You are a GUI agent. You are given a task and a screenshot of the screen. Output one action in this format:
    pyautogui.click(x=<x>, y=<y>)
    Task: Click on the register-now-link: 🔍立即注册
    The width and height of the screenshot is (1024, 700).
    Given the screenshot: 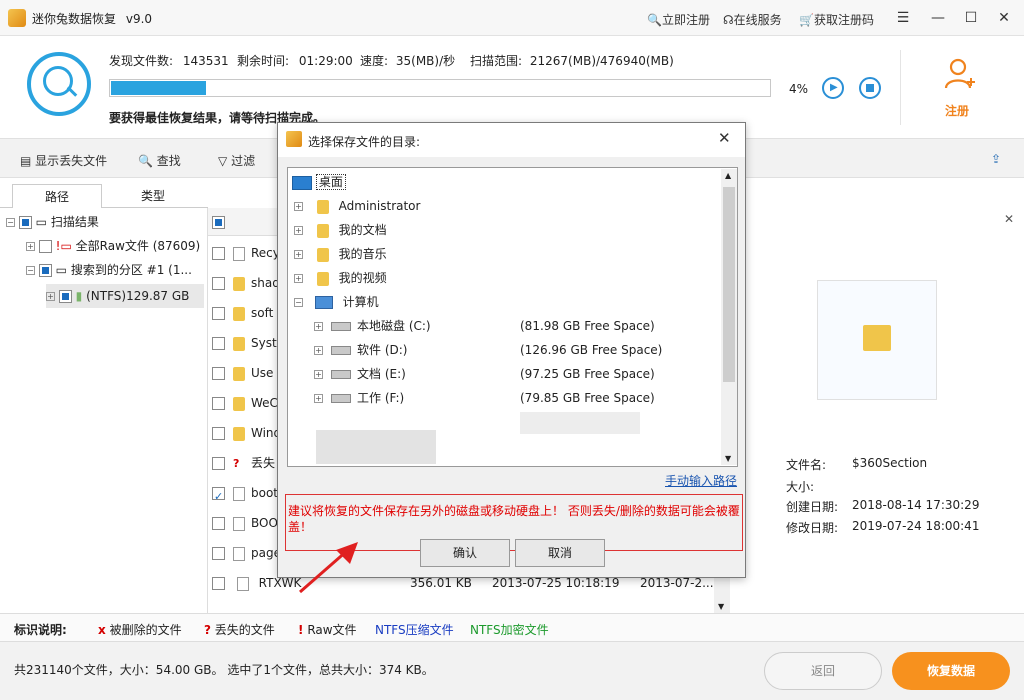 What is the action you would take?
    pyautogui.click(x=678, y=19)
    